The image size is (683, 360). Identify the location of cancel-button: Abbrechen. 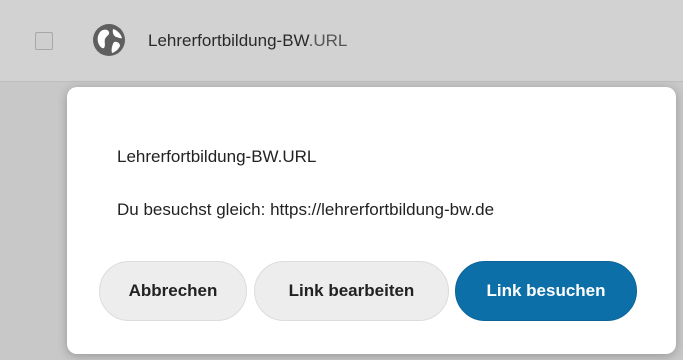
(173, 291).